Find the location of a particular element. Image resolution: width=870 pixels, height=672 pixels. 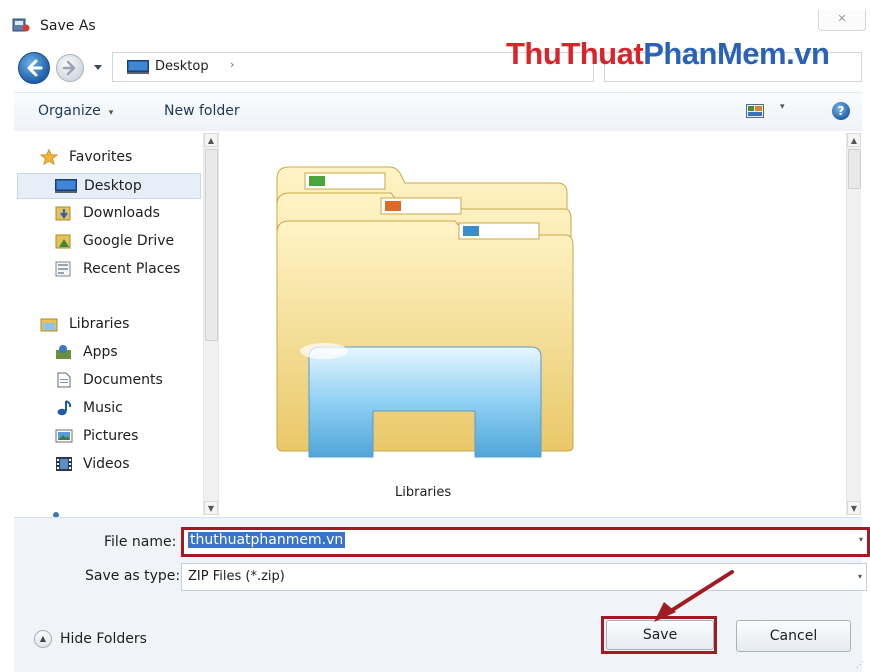

new-folder-button: New folder is located at coordinates (202, 111).